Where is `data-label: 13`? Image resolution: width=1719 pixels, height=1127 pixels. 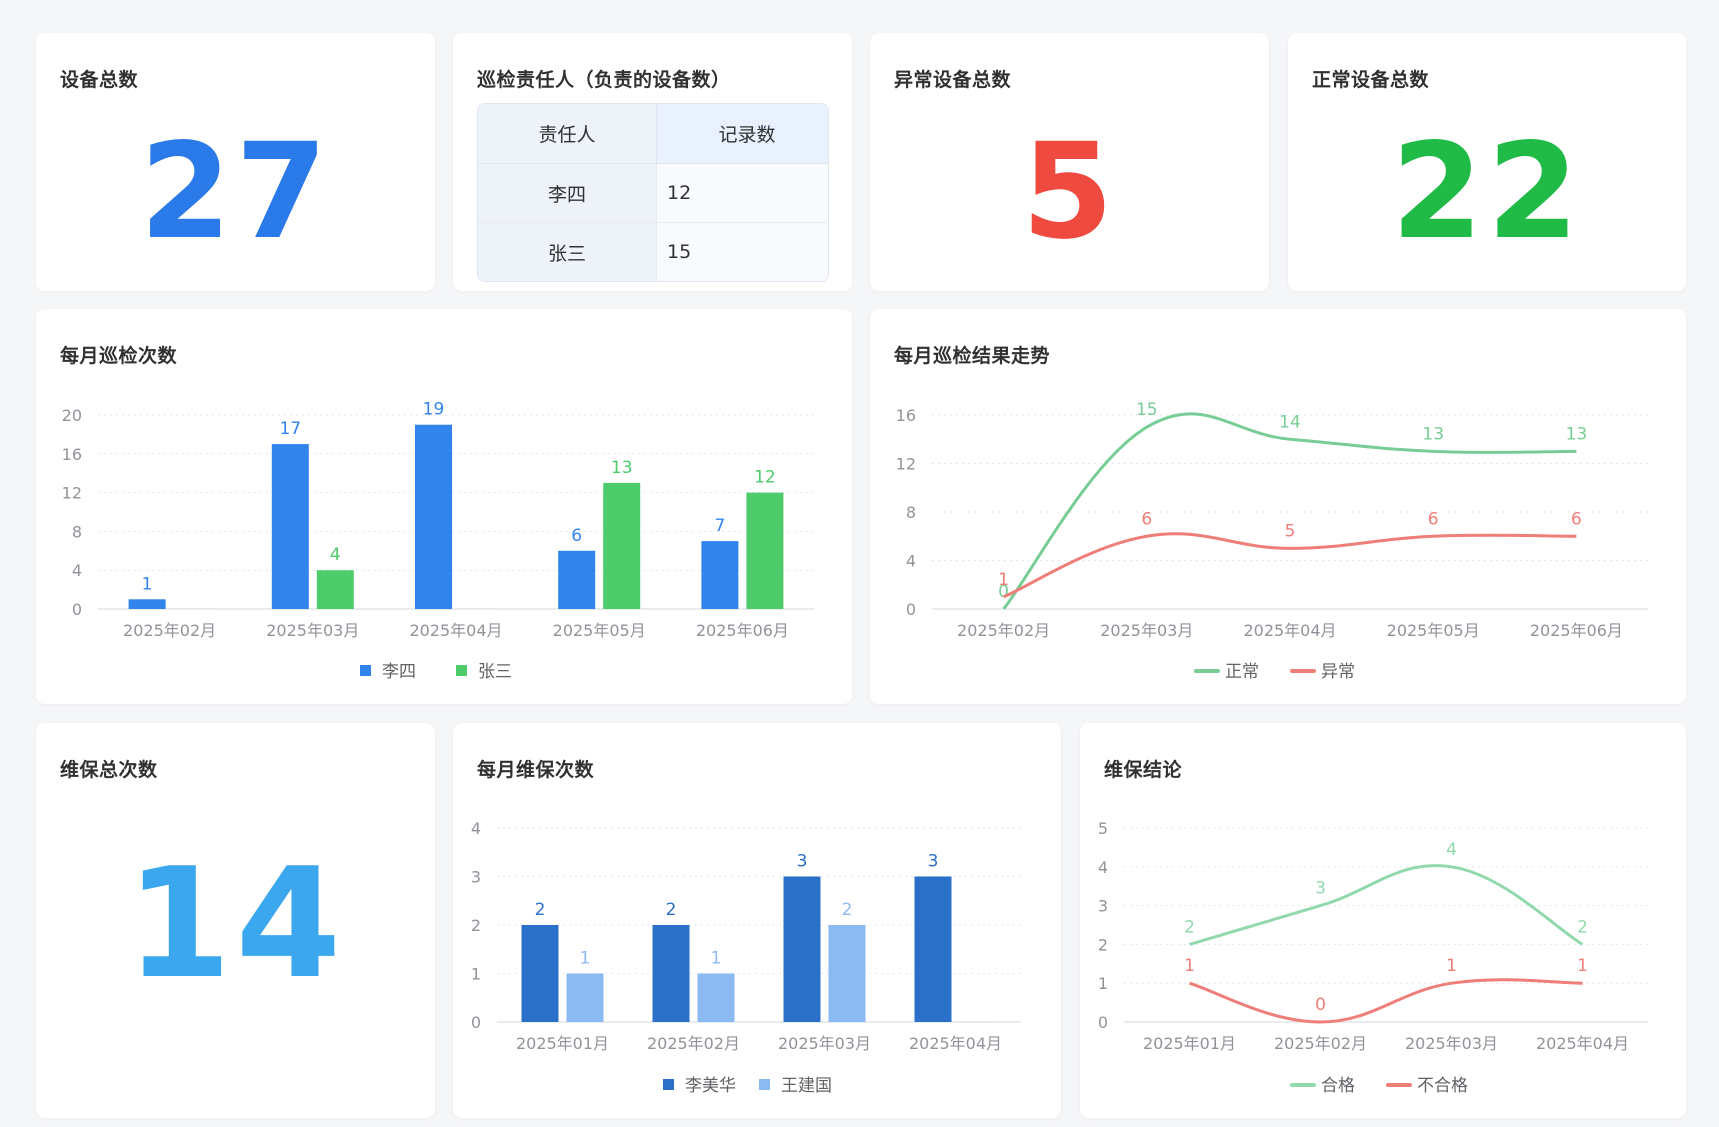
data-label: 13 is located at coordinates (622, 468).